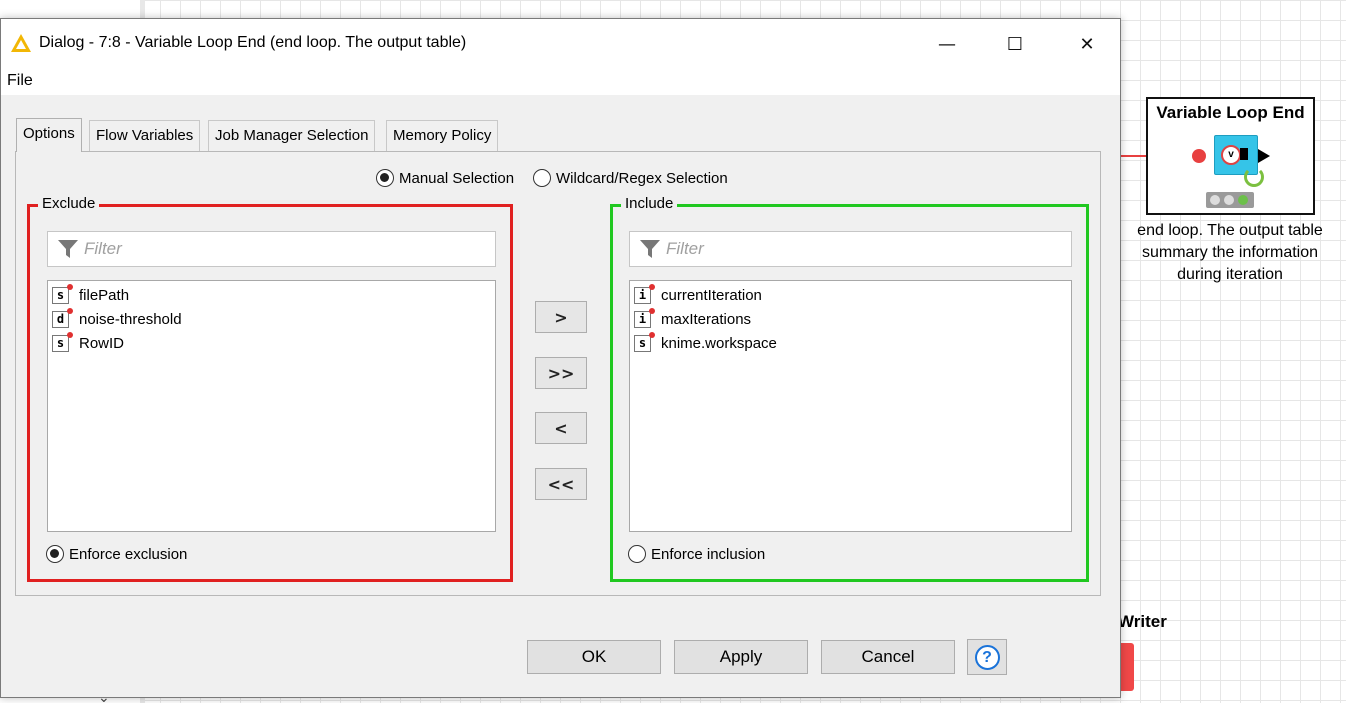 The image size is (1346, 703). I want to click on variable-name: currentIteration, so click(711, 295).